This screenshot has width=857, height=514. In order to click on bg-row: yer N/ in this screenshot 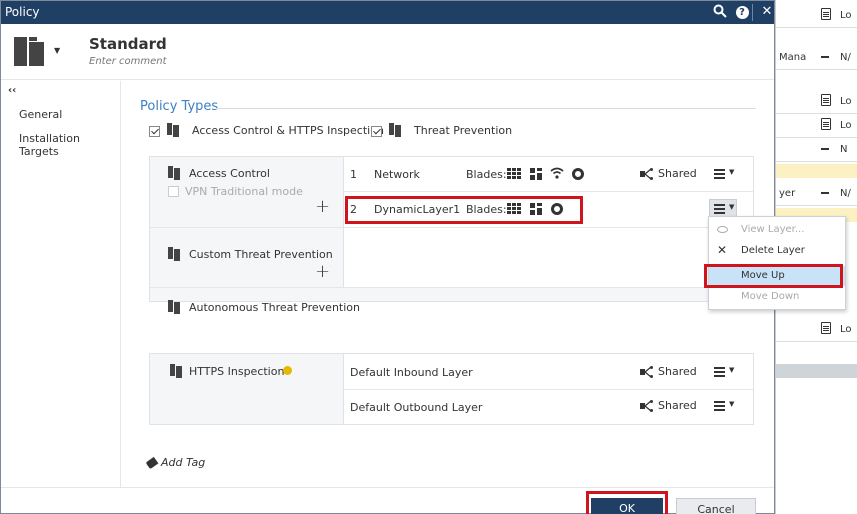, I will do `click(816, 194)`.